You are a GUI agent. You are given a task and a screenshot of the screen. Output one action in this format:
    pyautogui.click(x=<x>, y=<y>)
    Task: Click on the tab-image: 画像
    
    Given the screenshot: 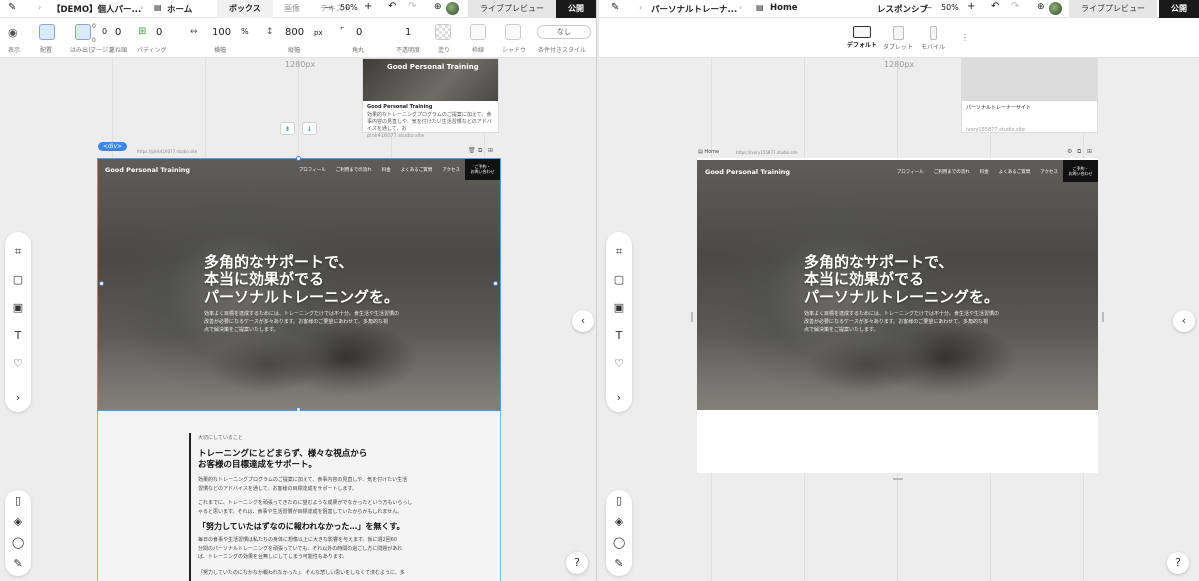 What is the action you would take?
    pyautogui.click(x=292, y=8)
    